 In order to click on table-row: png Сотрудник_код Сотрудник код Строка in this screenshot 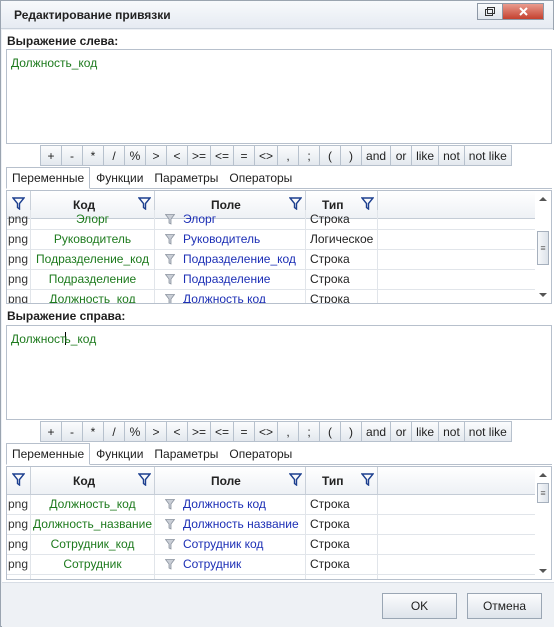, I will do `click(272, 545)`.